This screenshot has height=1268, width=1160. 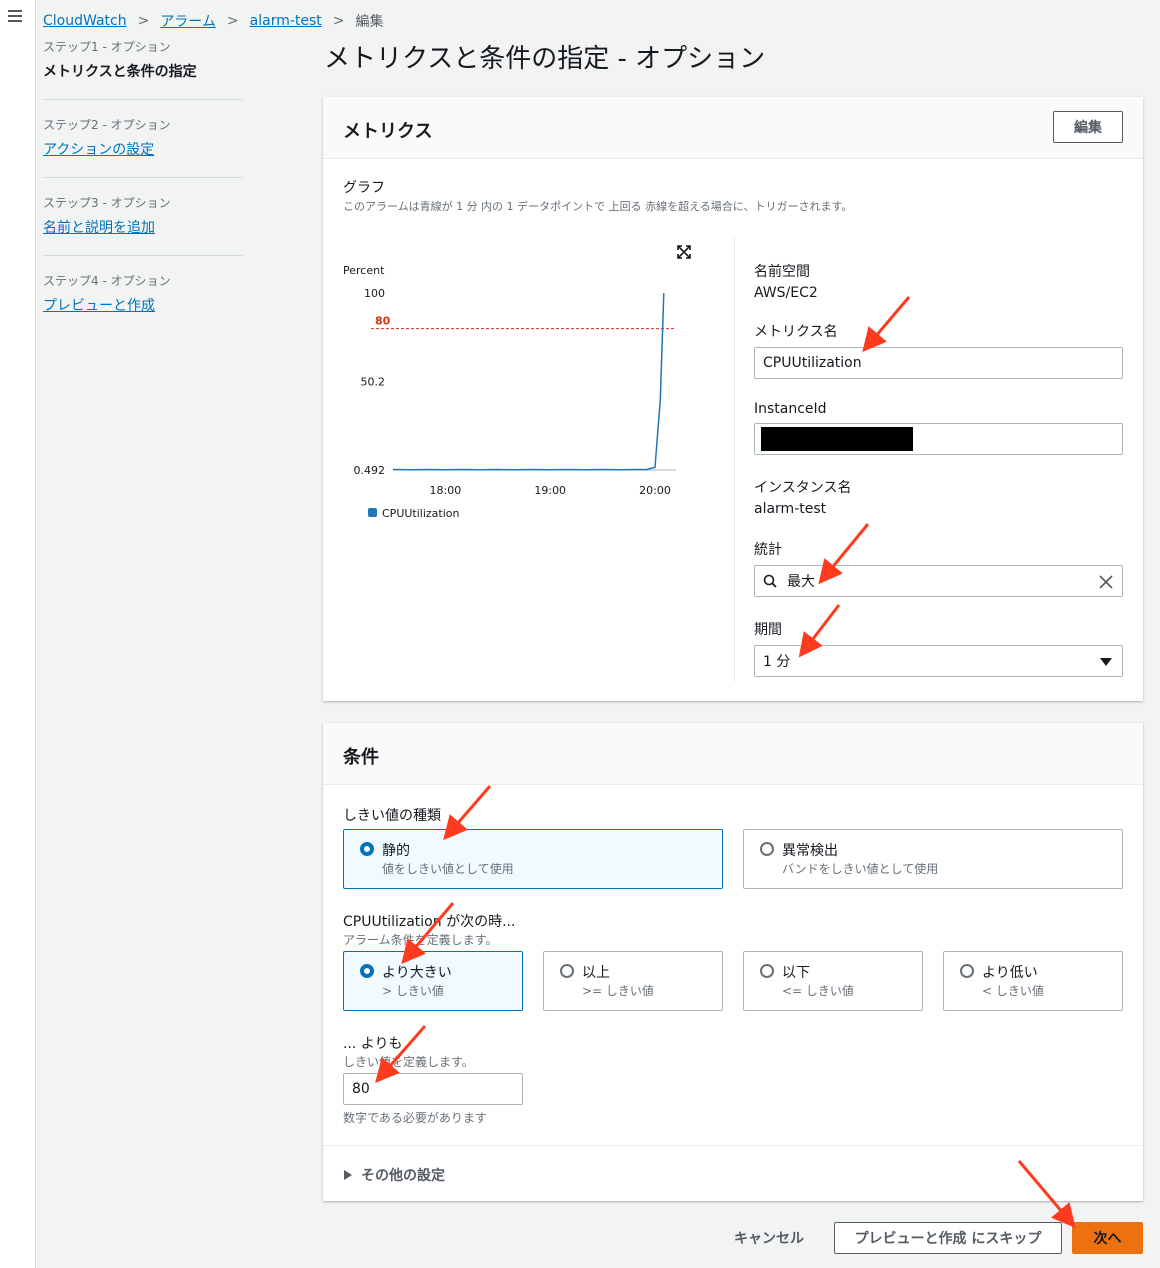 I want to click on caret-down-icon, so click(x=1106, y=662).